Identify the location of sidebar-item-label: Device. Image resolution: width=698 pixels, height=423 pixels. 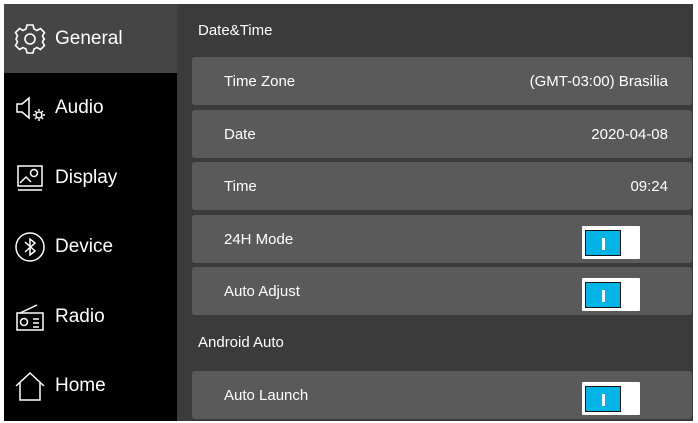
(84, 246).